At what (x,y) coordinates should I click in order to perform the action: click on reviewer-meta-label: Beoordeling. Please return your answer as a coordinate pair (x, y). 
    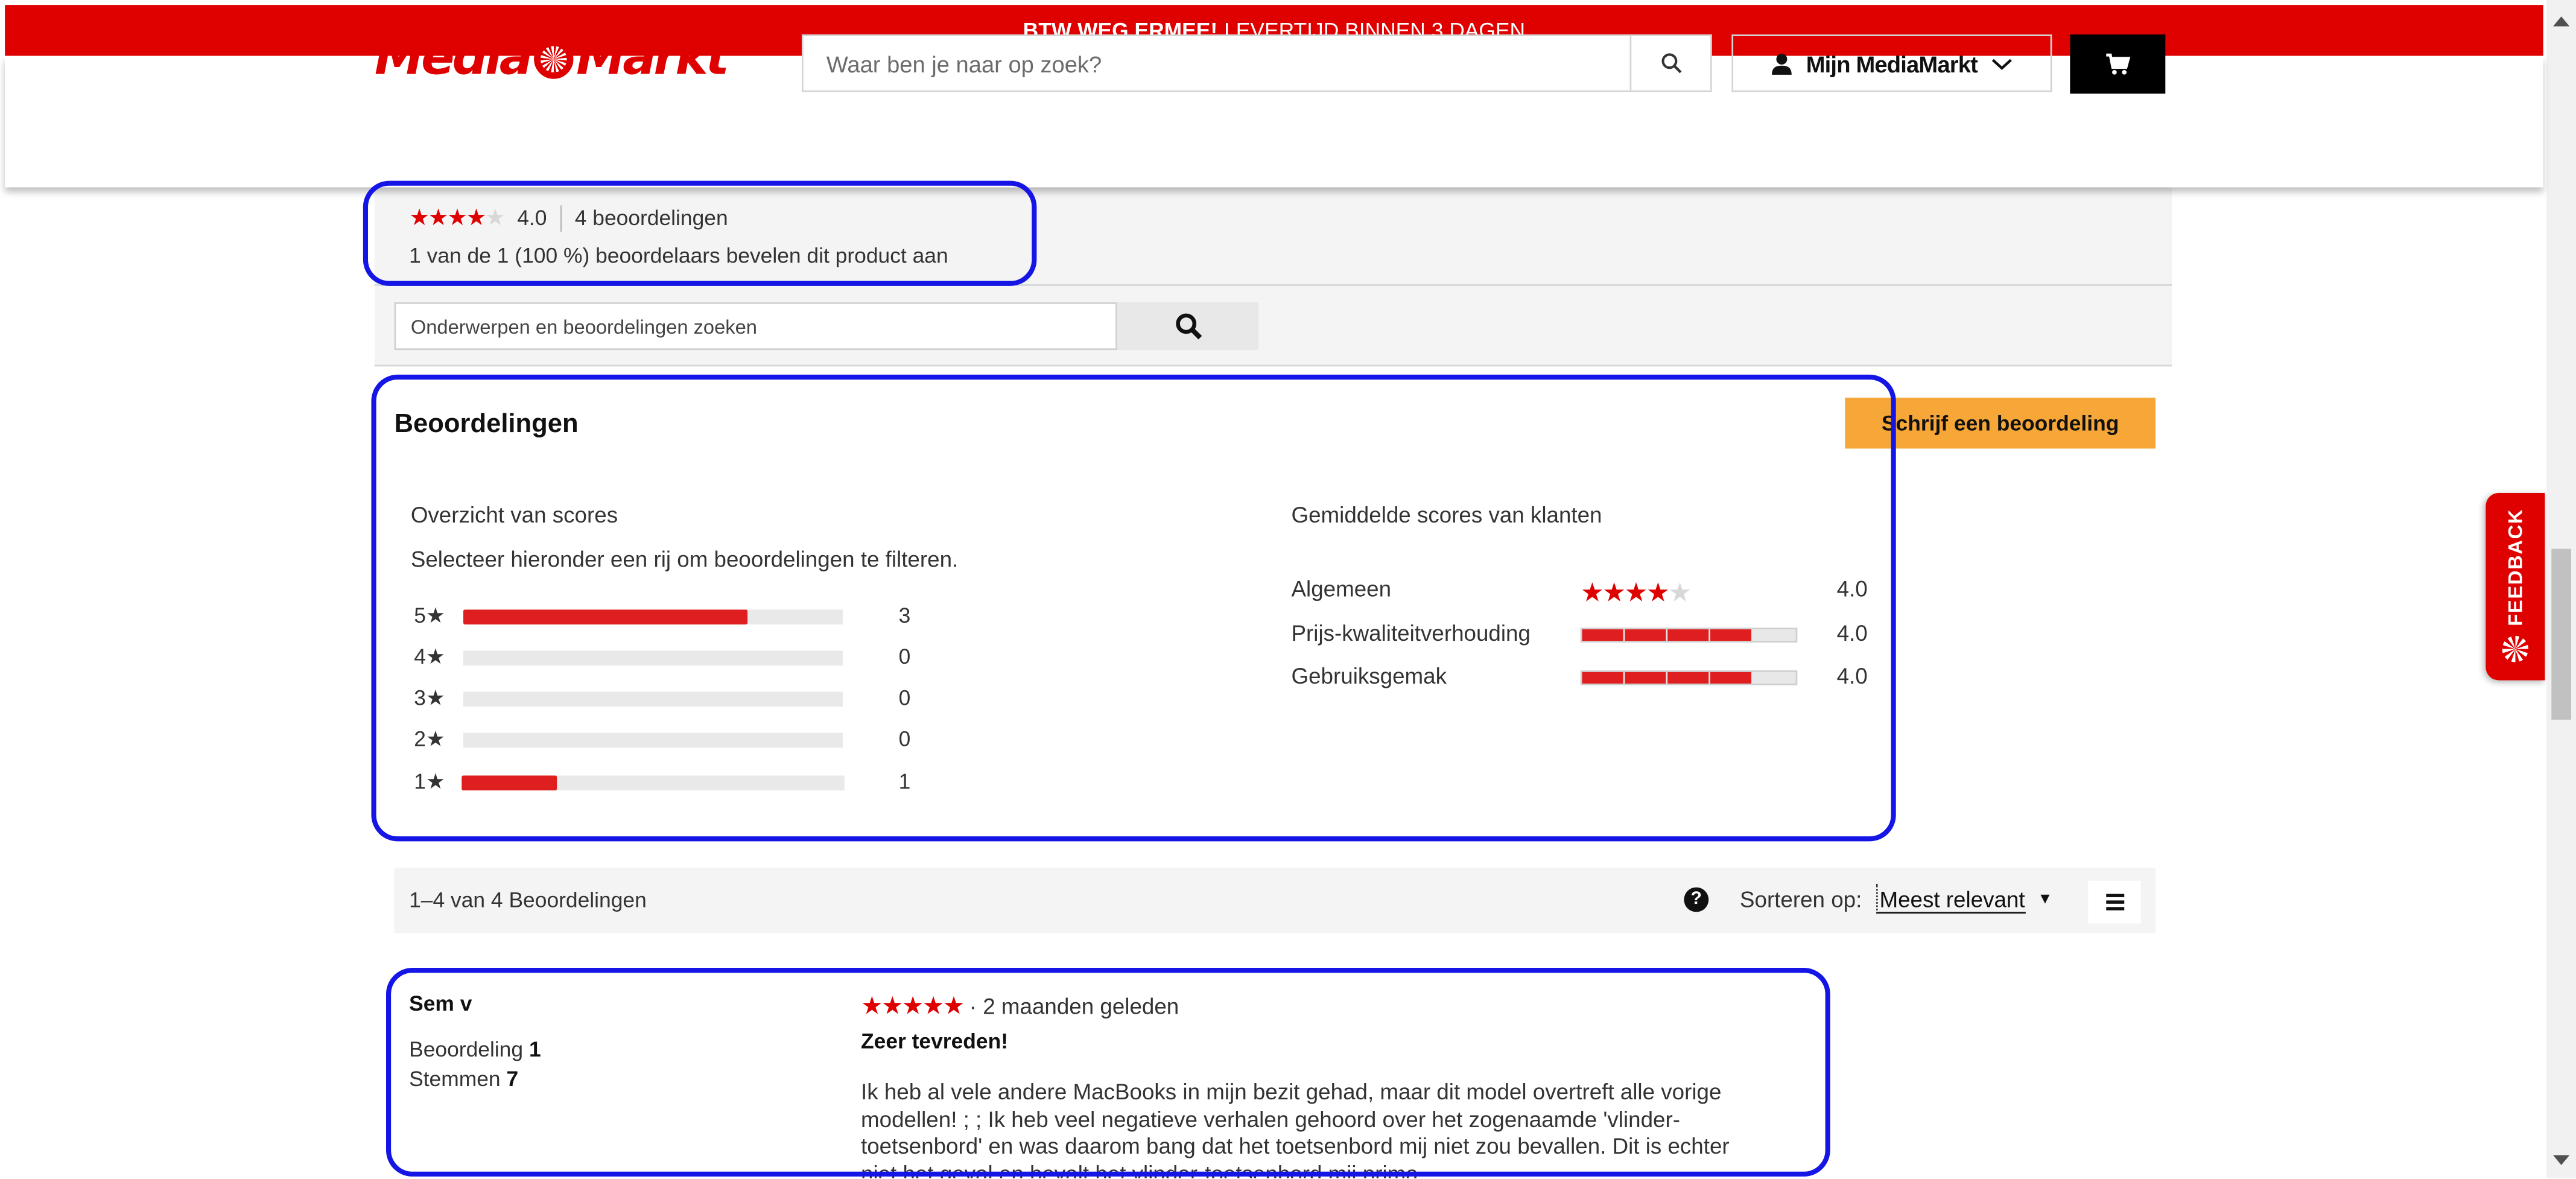
    Looking at the image, I should click on (467, 1049).